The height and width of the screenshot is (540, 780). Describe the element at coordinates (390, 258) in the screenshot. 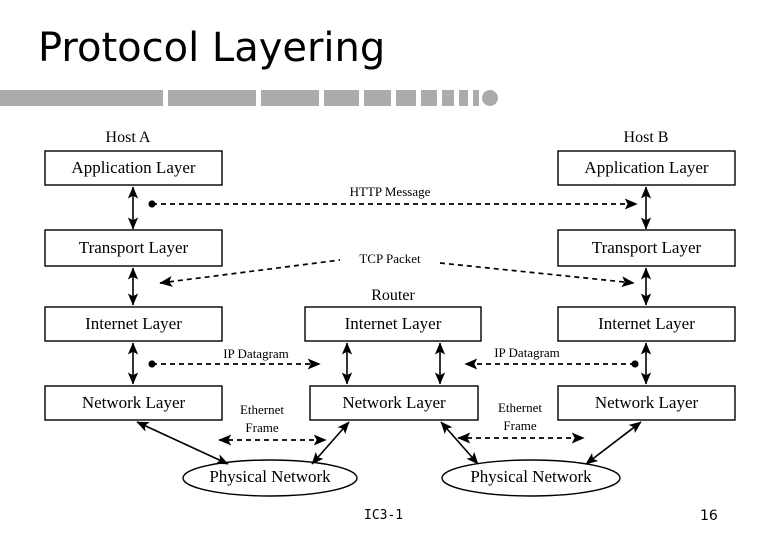

I see `tcp-packet-label: TCP Packet` at that location.